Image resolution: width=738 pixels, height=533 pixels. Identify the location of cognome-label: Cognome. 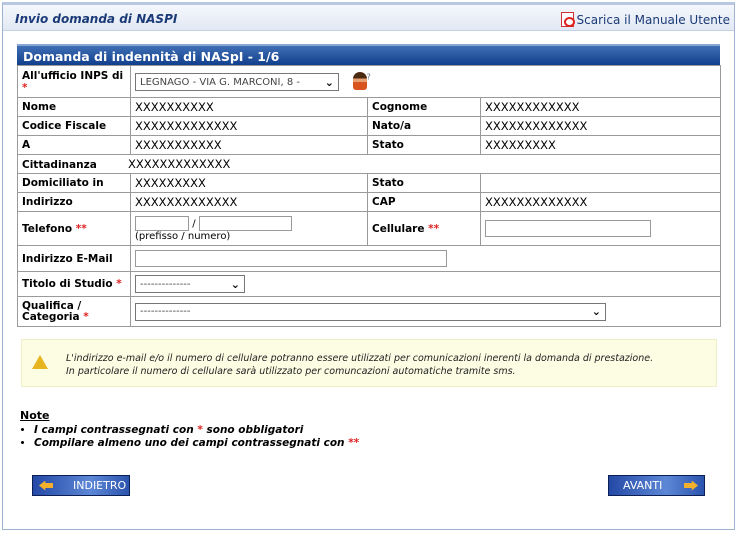
(424, 107).